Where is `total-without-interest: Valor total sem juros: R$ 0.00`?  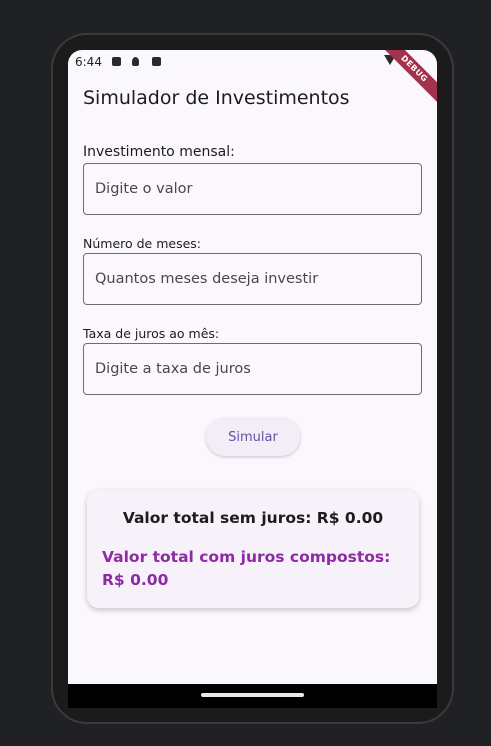 total-without-interest: Valor total sem juros: R$ 0.00 is located at coordinates (253, 518).